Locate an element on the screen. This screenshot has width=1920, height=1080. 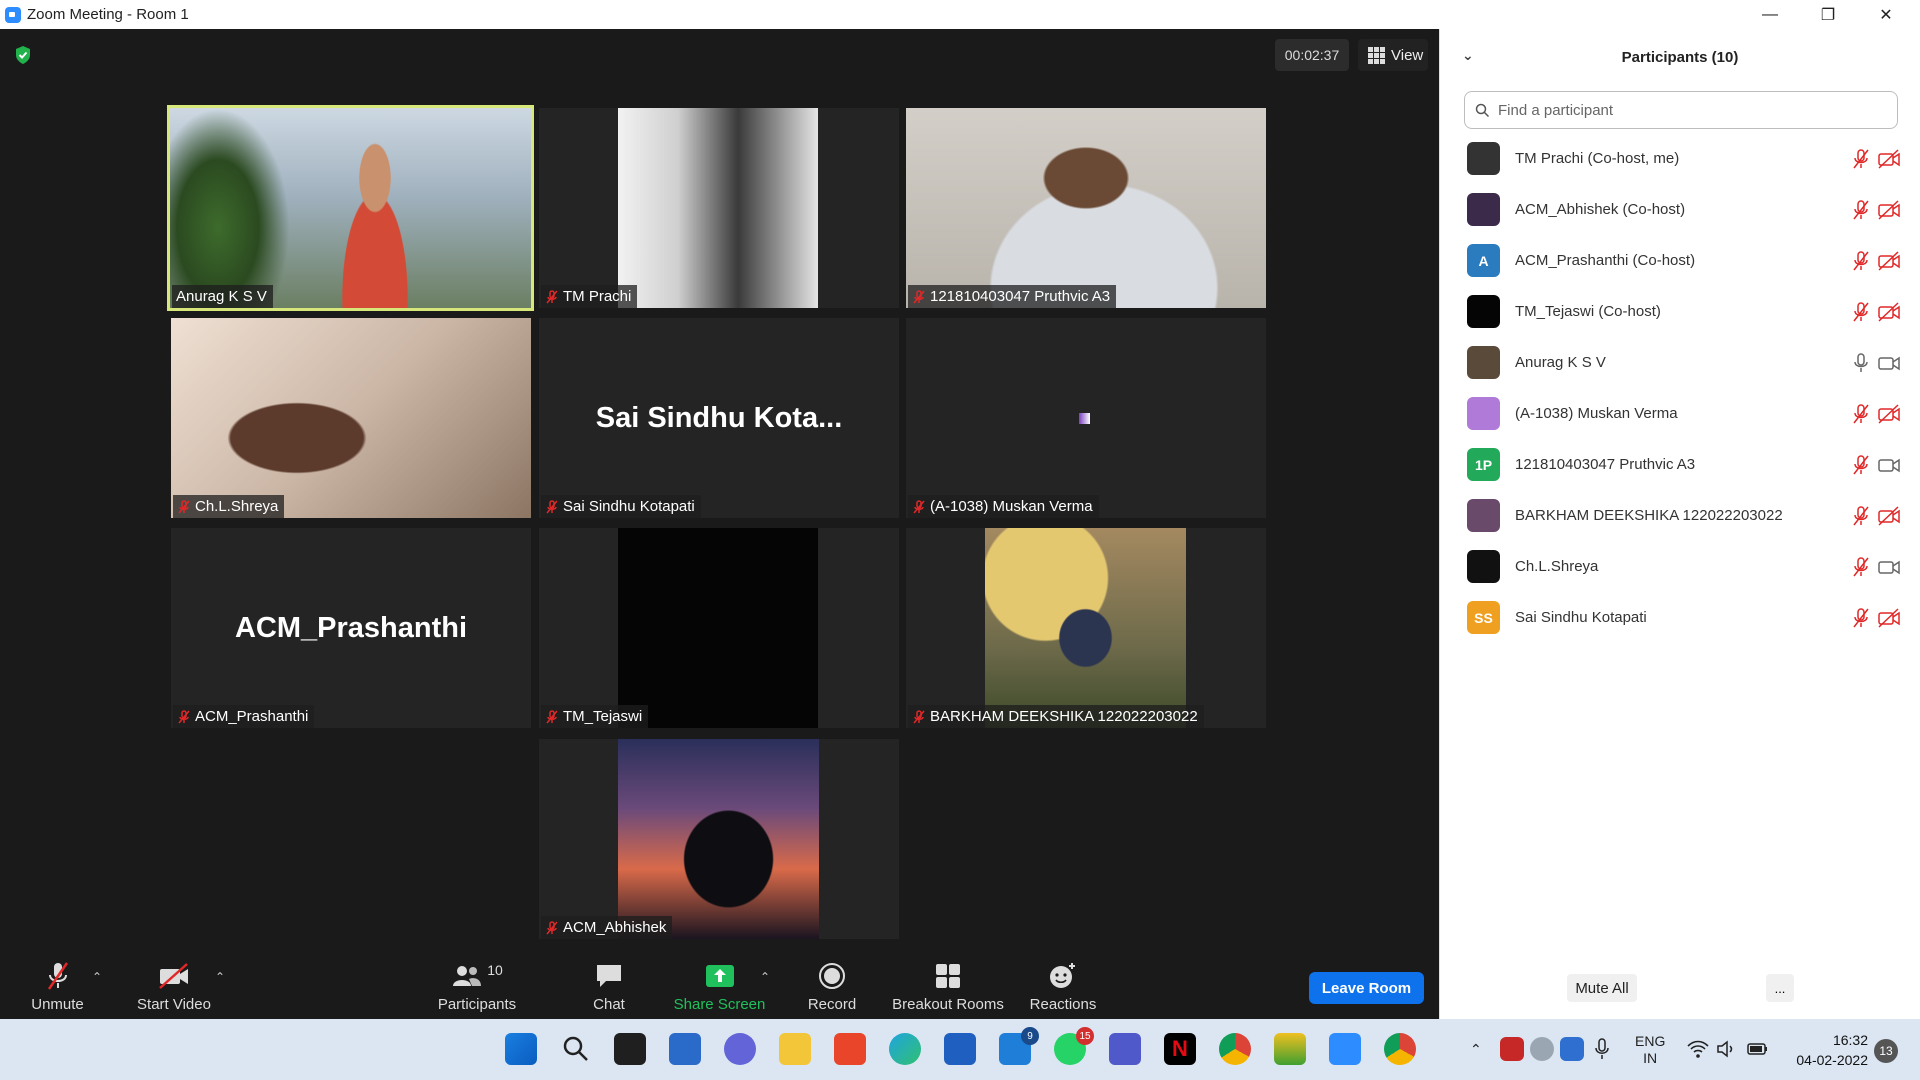
video-tile: Anurag K S V is located at coordinates (350, 208).